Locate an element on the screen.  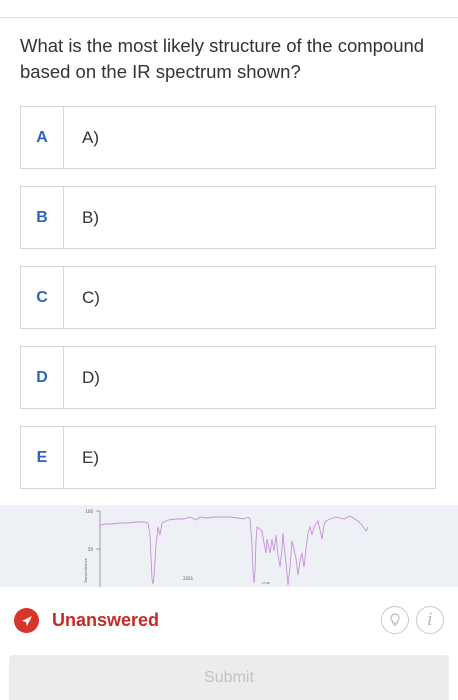
ir-spectrum-image: 100 50 Transmittance 2261 1745 is located at coordinates (229, 546).